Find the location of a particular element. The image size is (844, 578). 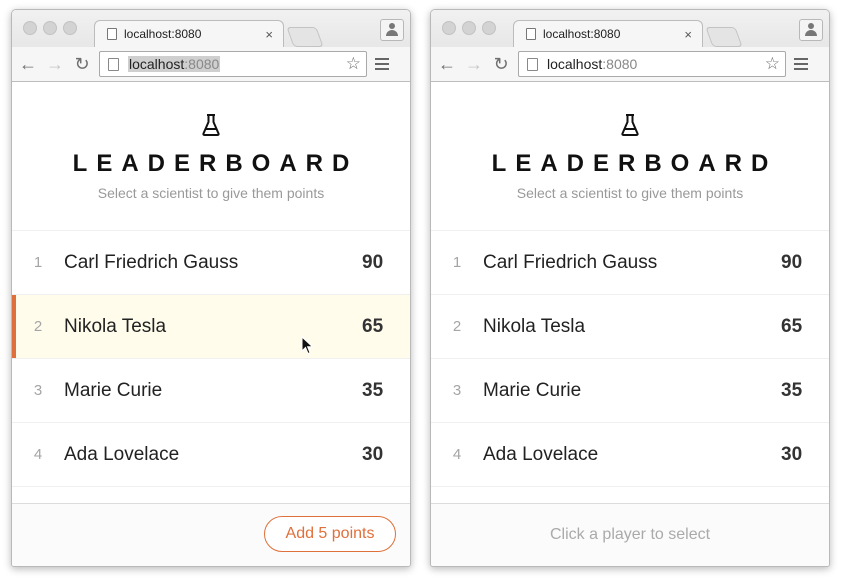

player-row-selected: 2 Nikola Tesla 65 is located at coordinates (211, 327).